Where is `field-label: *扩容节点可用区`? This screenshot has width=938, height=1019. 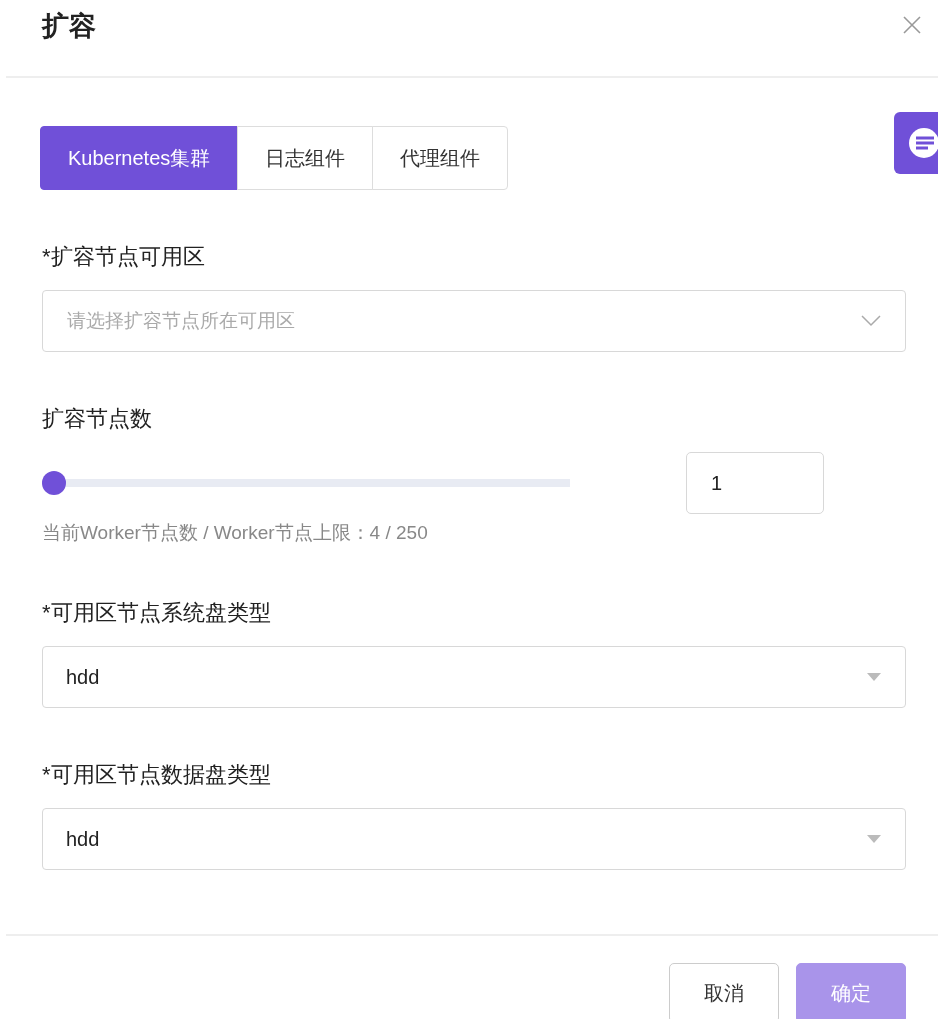 field-label: *扩容节点可用区 is located at coordinates (124, 257).